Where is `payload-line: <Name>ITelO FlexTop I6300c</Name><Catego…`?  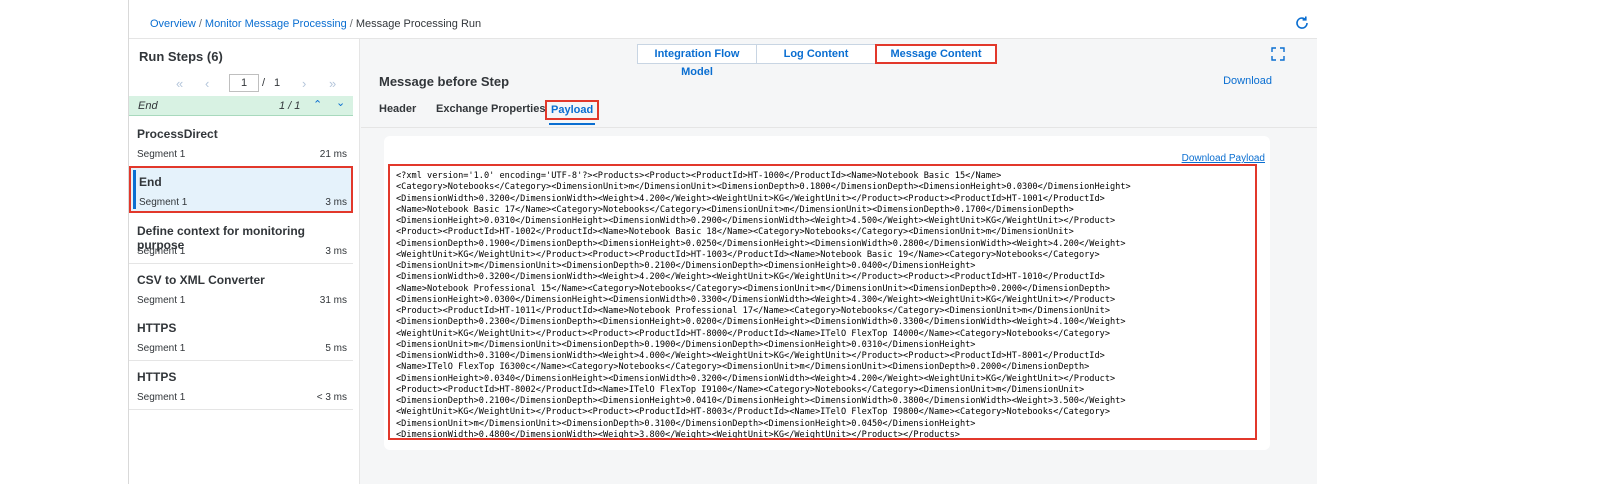
payload-line: <Name>ITelO FlexTop I6300c</Name><Catego… is located at coordinates (743, 367).